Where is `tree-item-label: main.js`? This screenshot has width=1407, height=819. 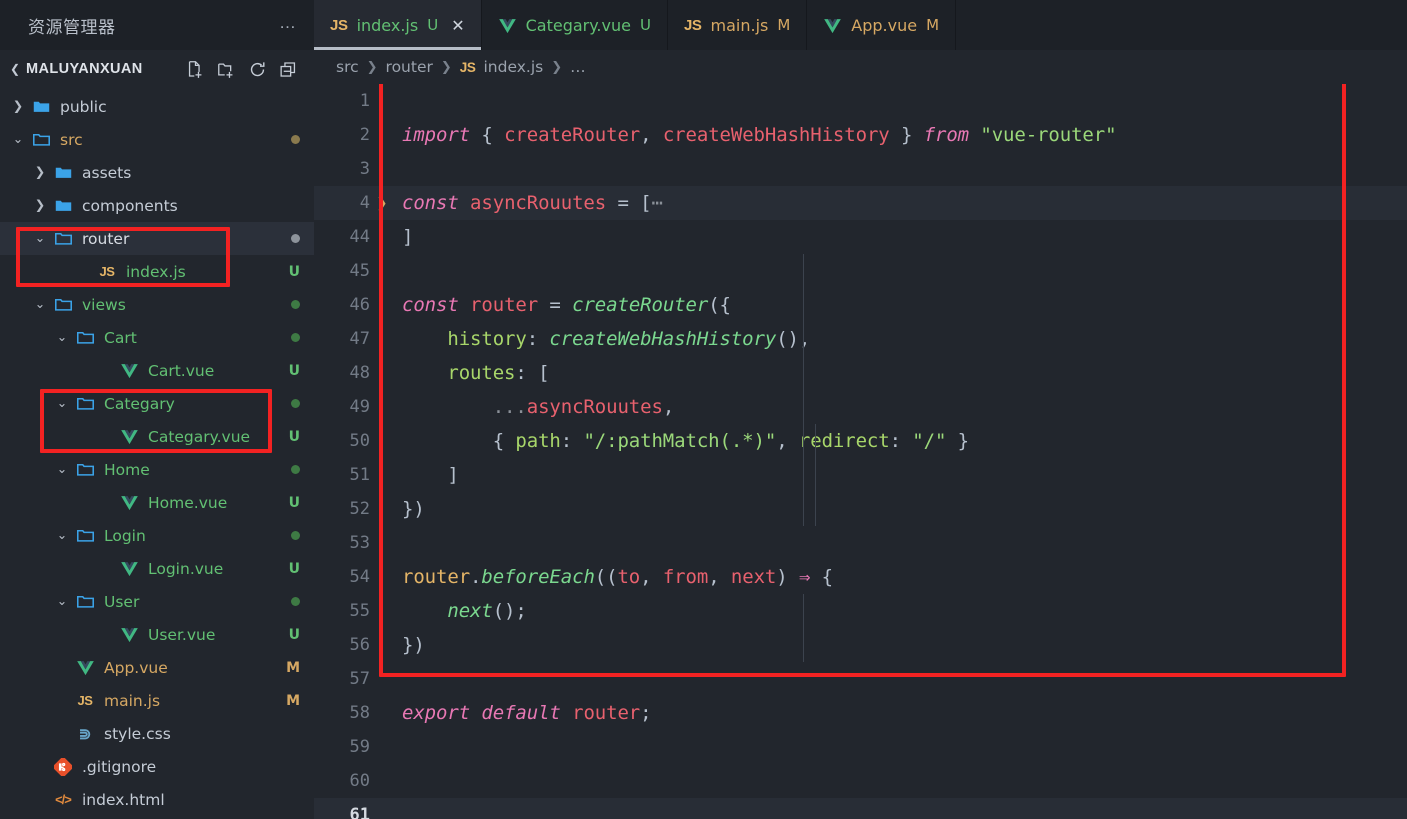
tree-item-label: main.js is located at coordinates (132, 700).